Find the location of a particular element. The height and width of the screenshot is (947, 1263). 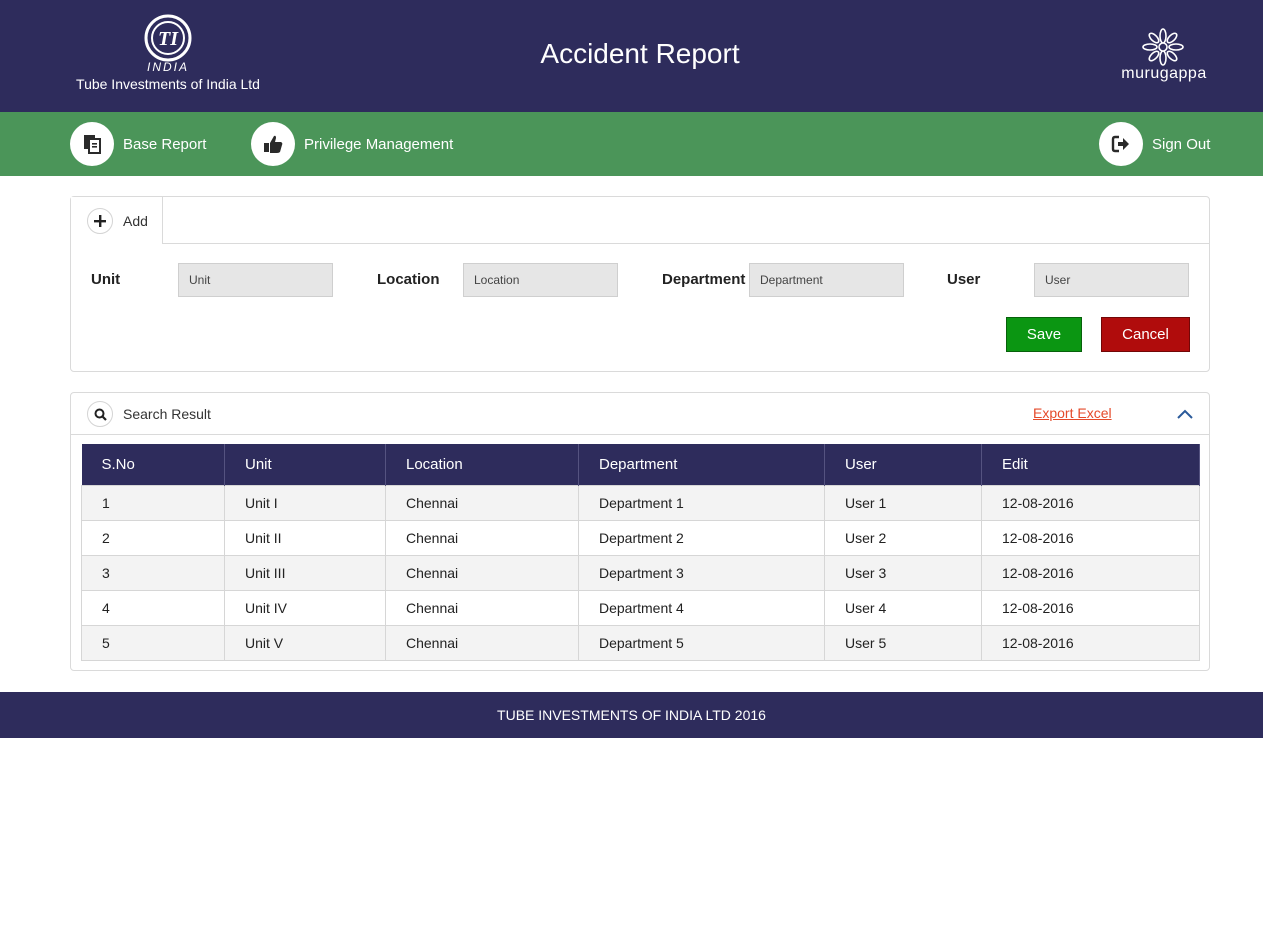

sign-out-button: Sign Out is located at coordinates (1154, 144).